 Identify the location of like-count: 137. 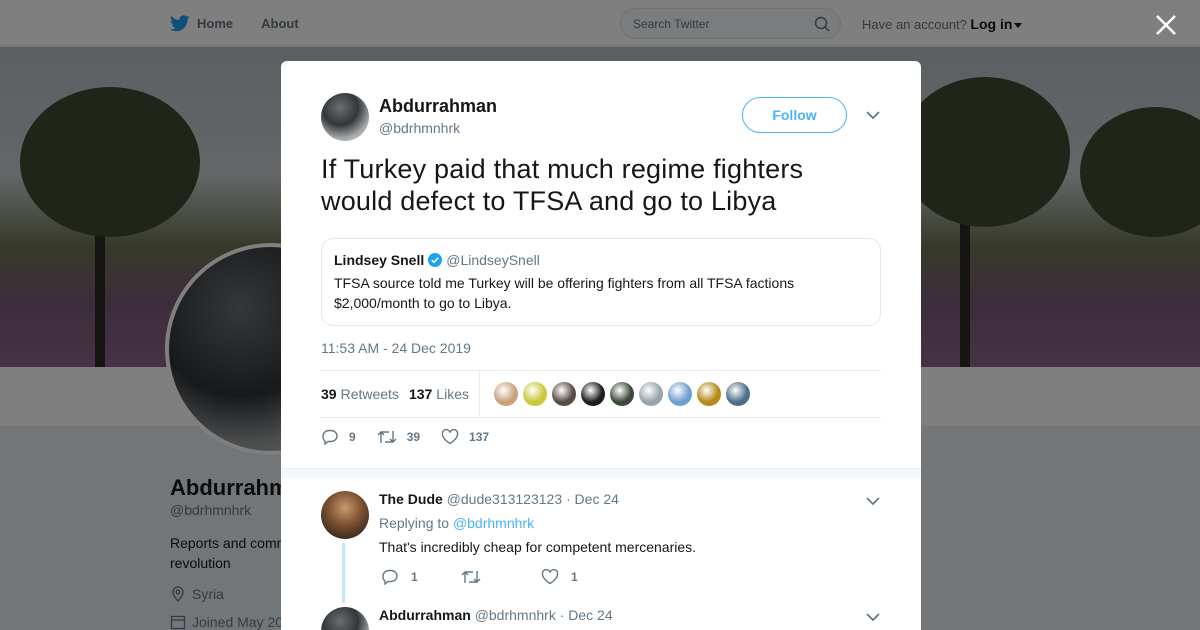
(479, 437).